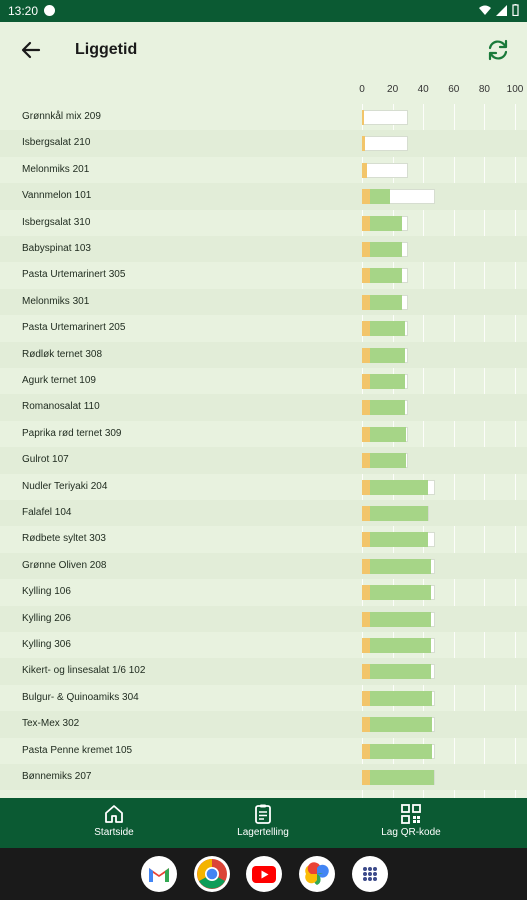 This screenshot has width=527, height=900. I want to click on category-label: Vannmelon 101, so click(57, 196).